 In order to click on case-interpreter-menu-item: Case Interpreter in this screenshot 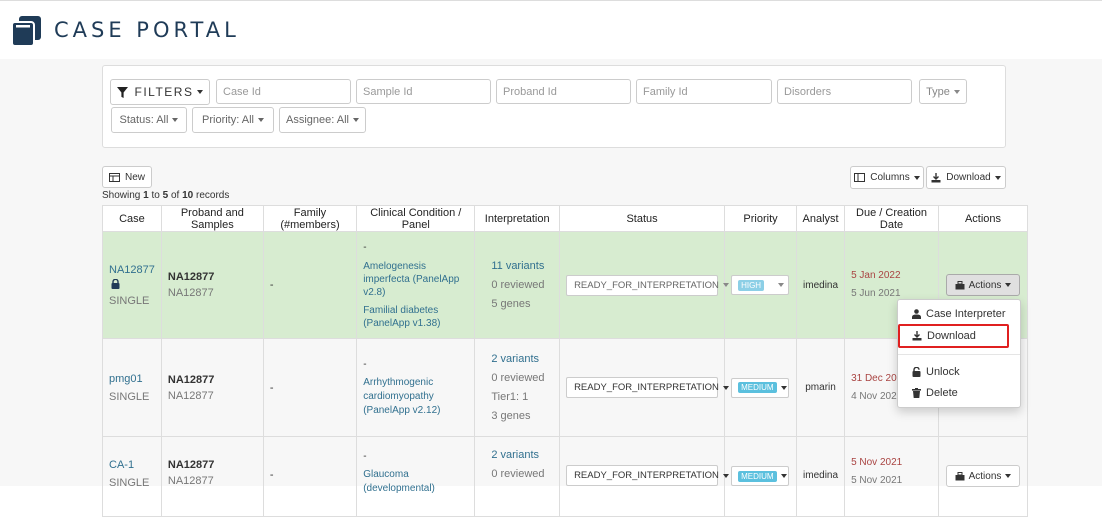, I will do `click(958, 314)`.